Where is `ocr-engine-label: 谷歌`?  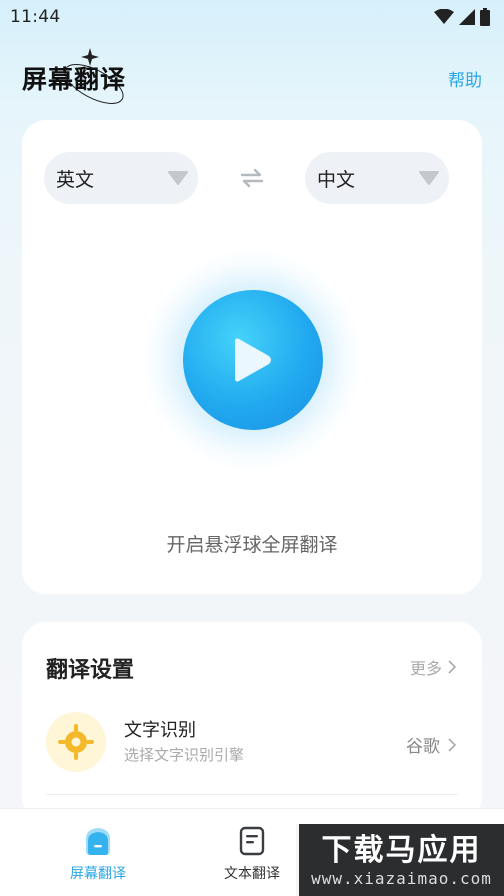
ocr-engine-label: 谷歌 is located at coordinates (423, 747).